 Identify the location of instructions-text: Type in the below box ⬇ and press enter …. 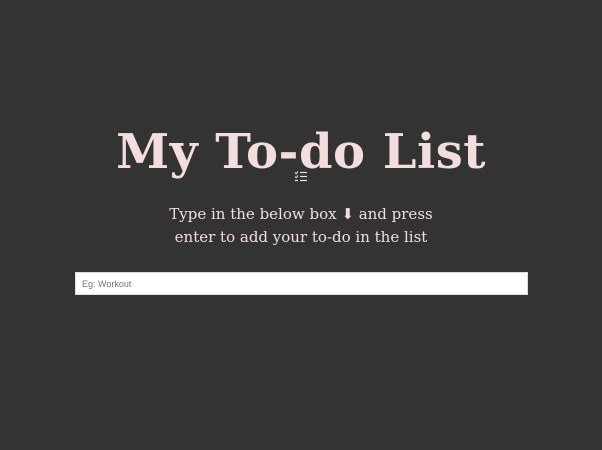
(301, 226).